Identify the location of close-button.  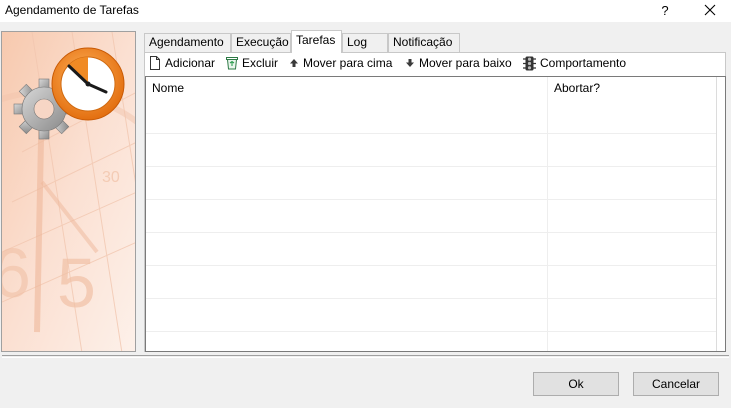
(710, 11).